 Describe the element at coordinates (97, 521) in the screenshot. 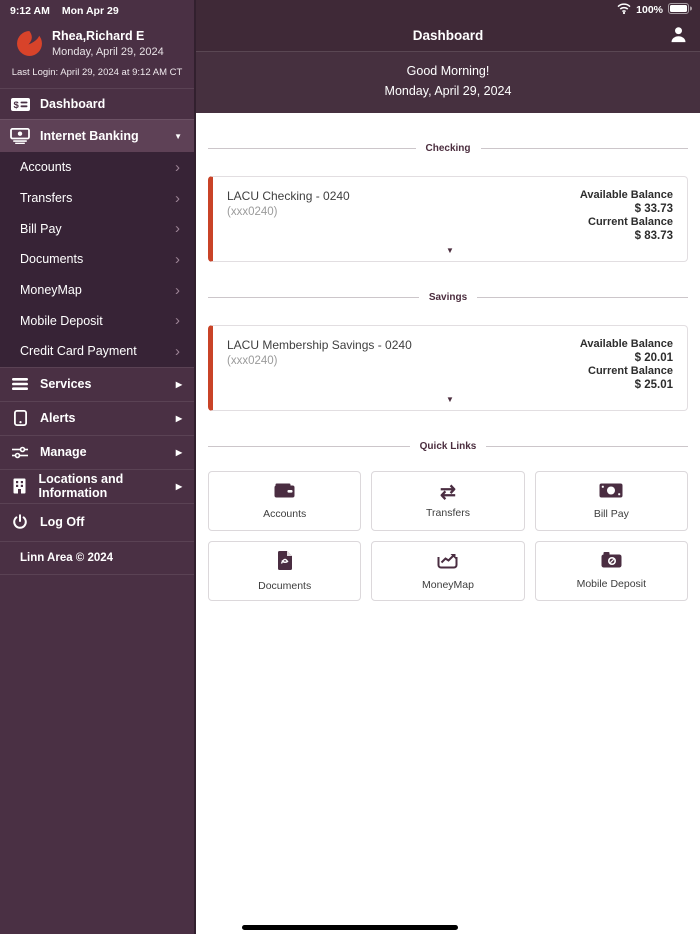

I see `sidebar-item-log-off: Log Off` at that location.